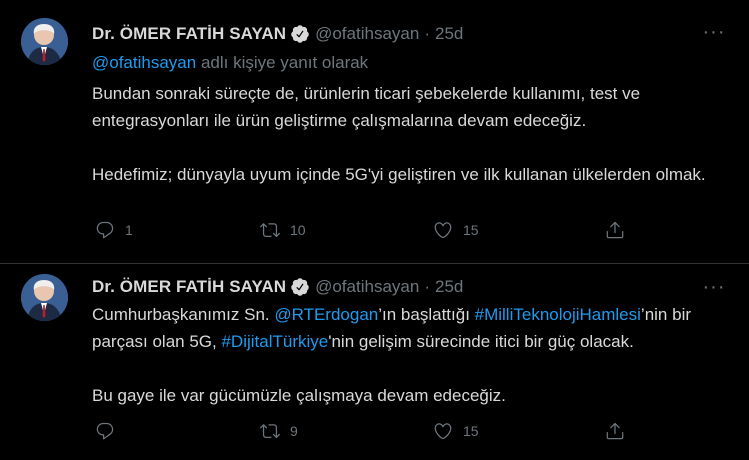 This screenshot has height=460, width=749. Describe the element at coordinates (283, 230) in the screenshot. I see `retweet-button: 10` at that location.